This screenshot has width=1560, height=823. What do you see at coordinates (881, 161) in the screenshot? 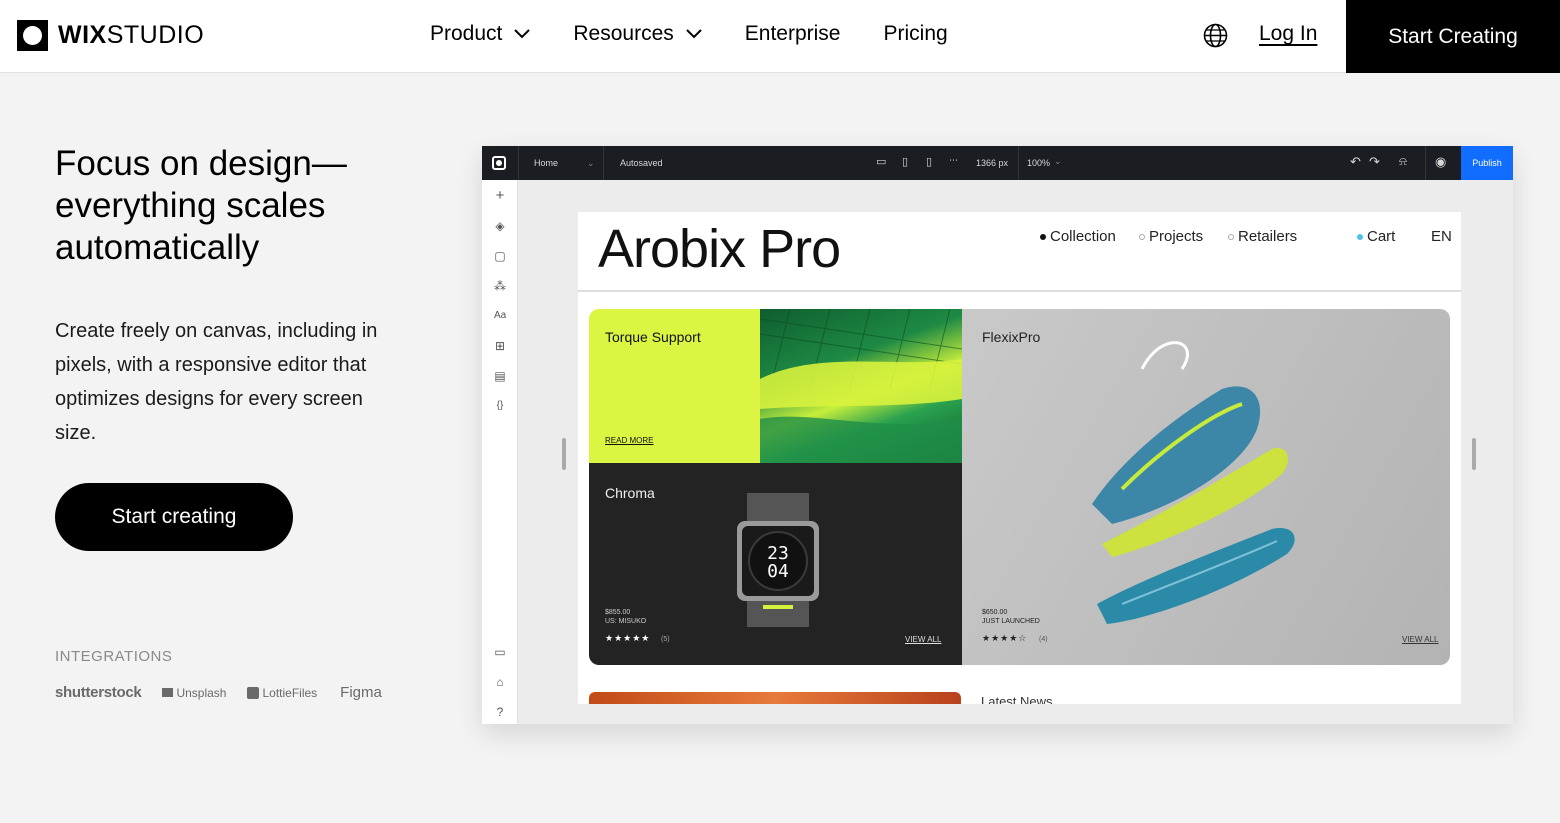
I see `desktop-icon: ▭` at bounding box center [881, 161].